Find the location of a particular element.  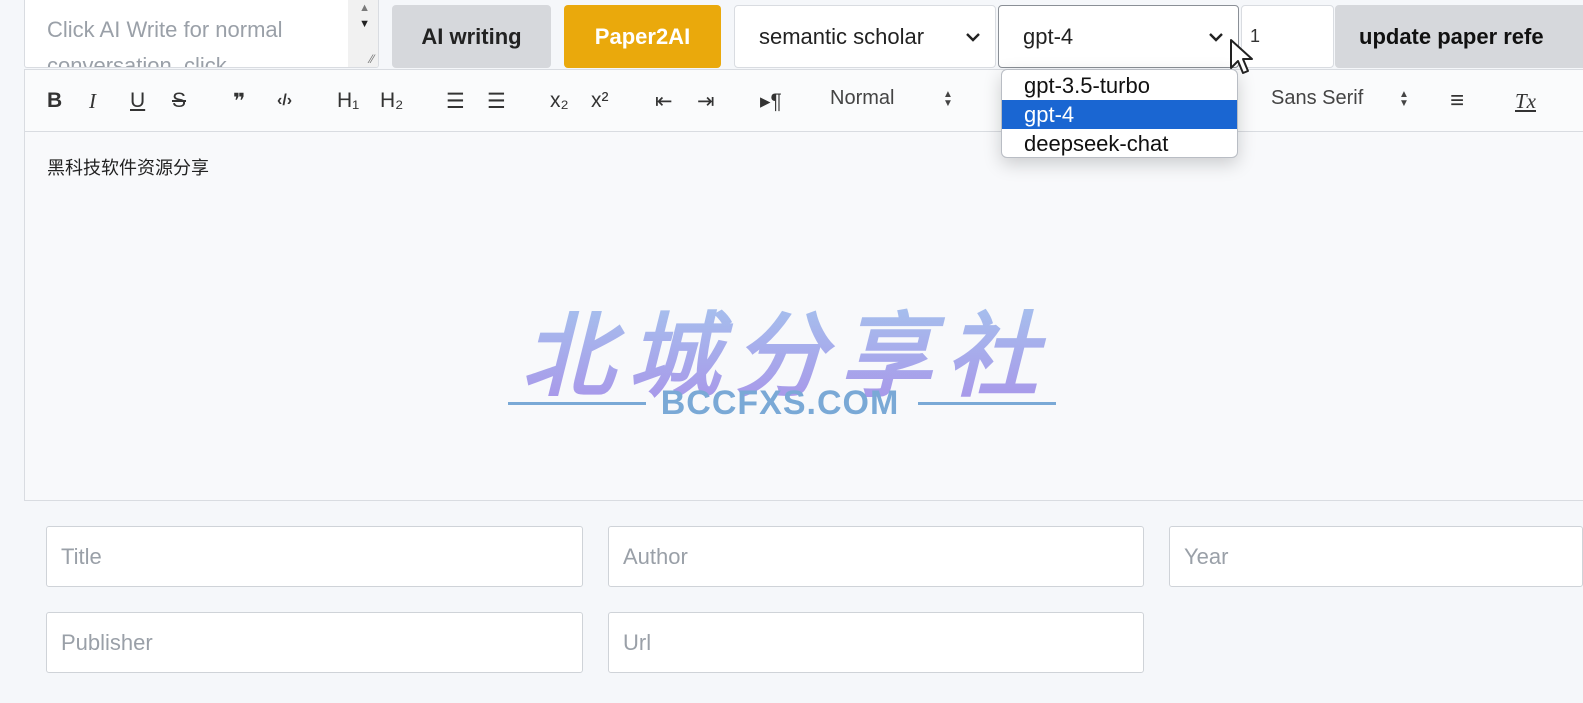

scroll-up-icon: ▲ is located at coordinates (364, 8).